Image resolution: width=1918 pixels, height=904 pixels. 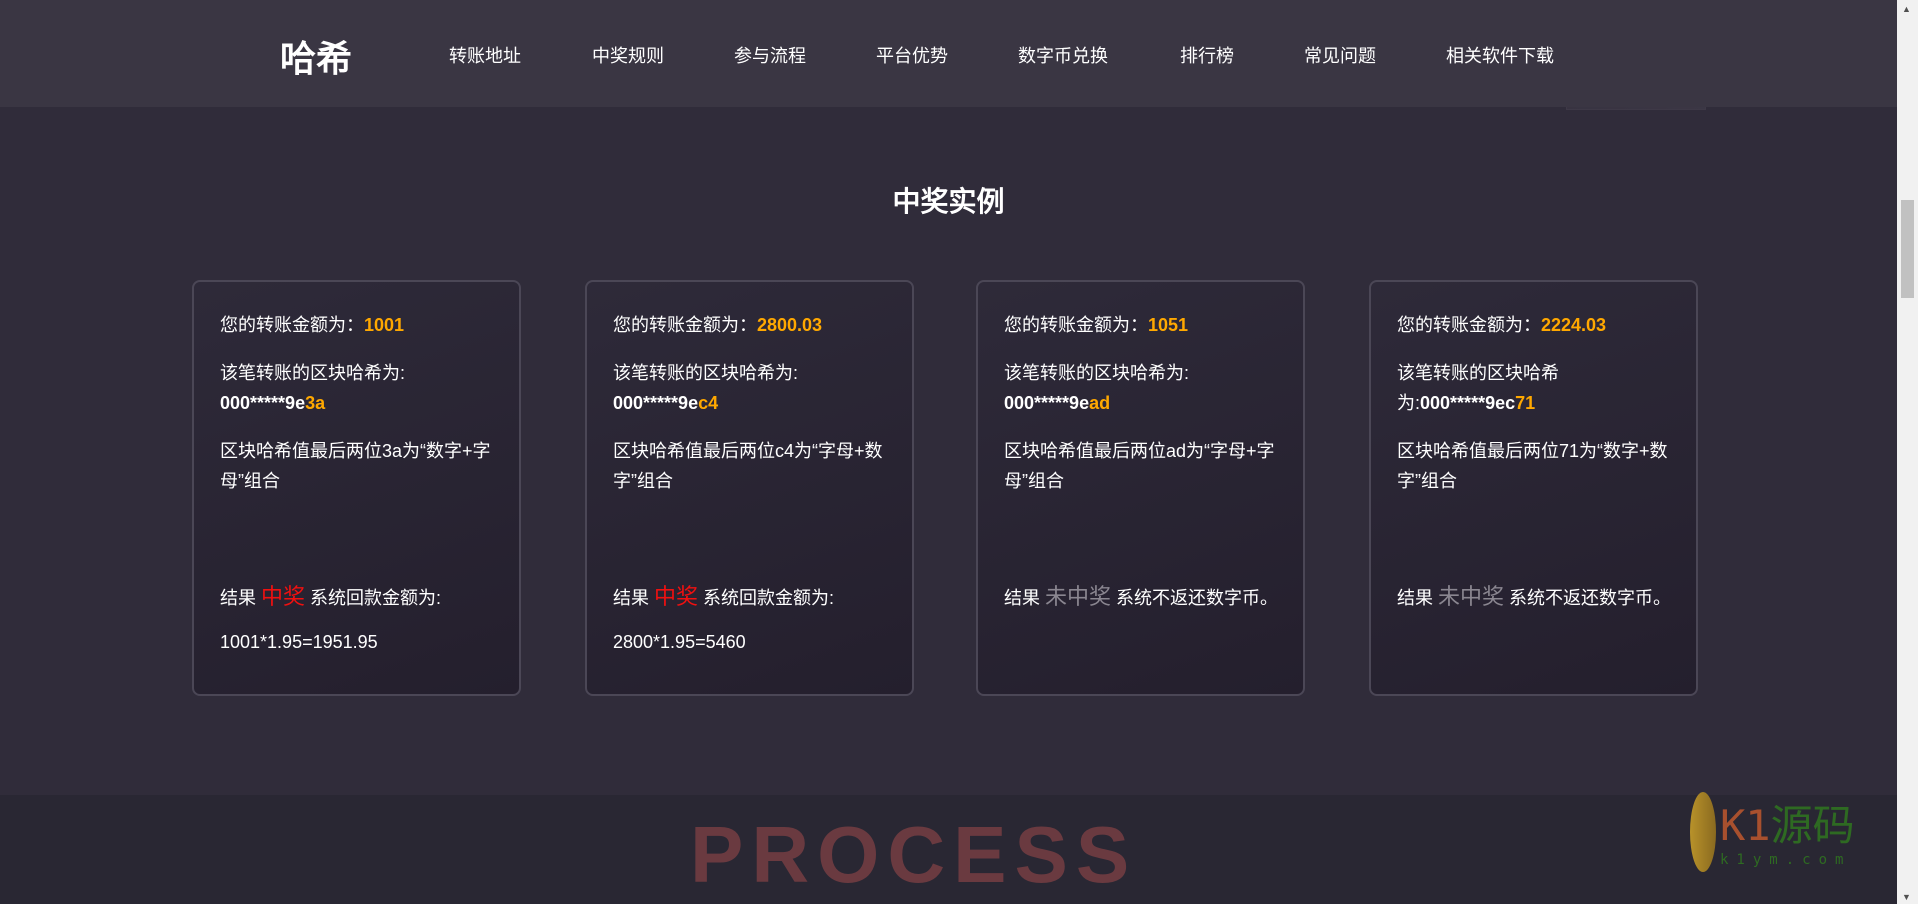 I want to click on rule-text: 区块哈希值最后两位3a为“数字+字母”组合, so click(x=355, y=466).